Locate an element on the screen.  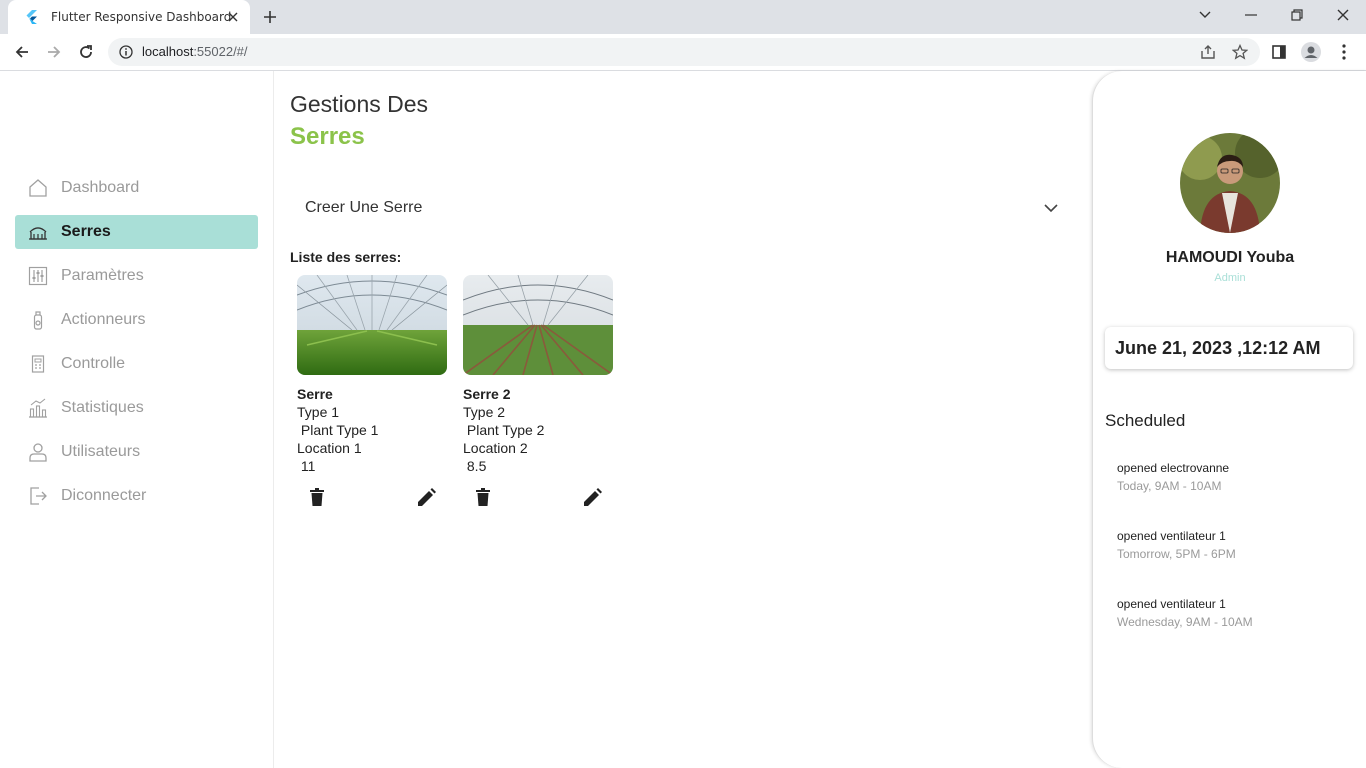
sidebar-item-label: Statistiques is located at coordinates (102, 407).